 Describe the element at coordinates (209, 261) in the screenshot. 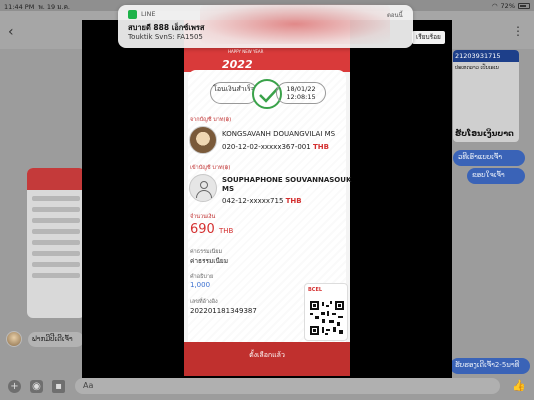

I see `fee-value: ค่าธรรมเนียม` at that location.